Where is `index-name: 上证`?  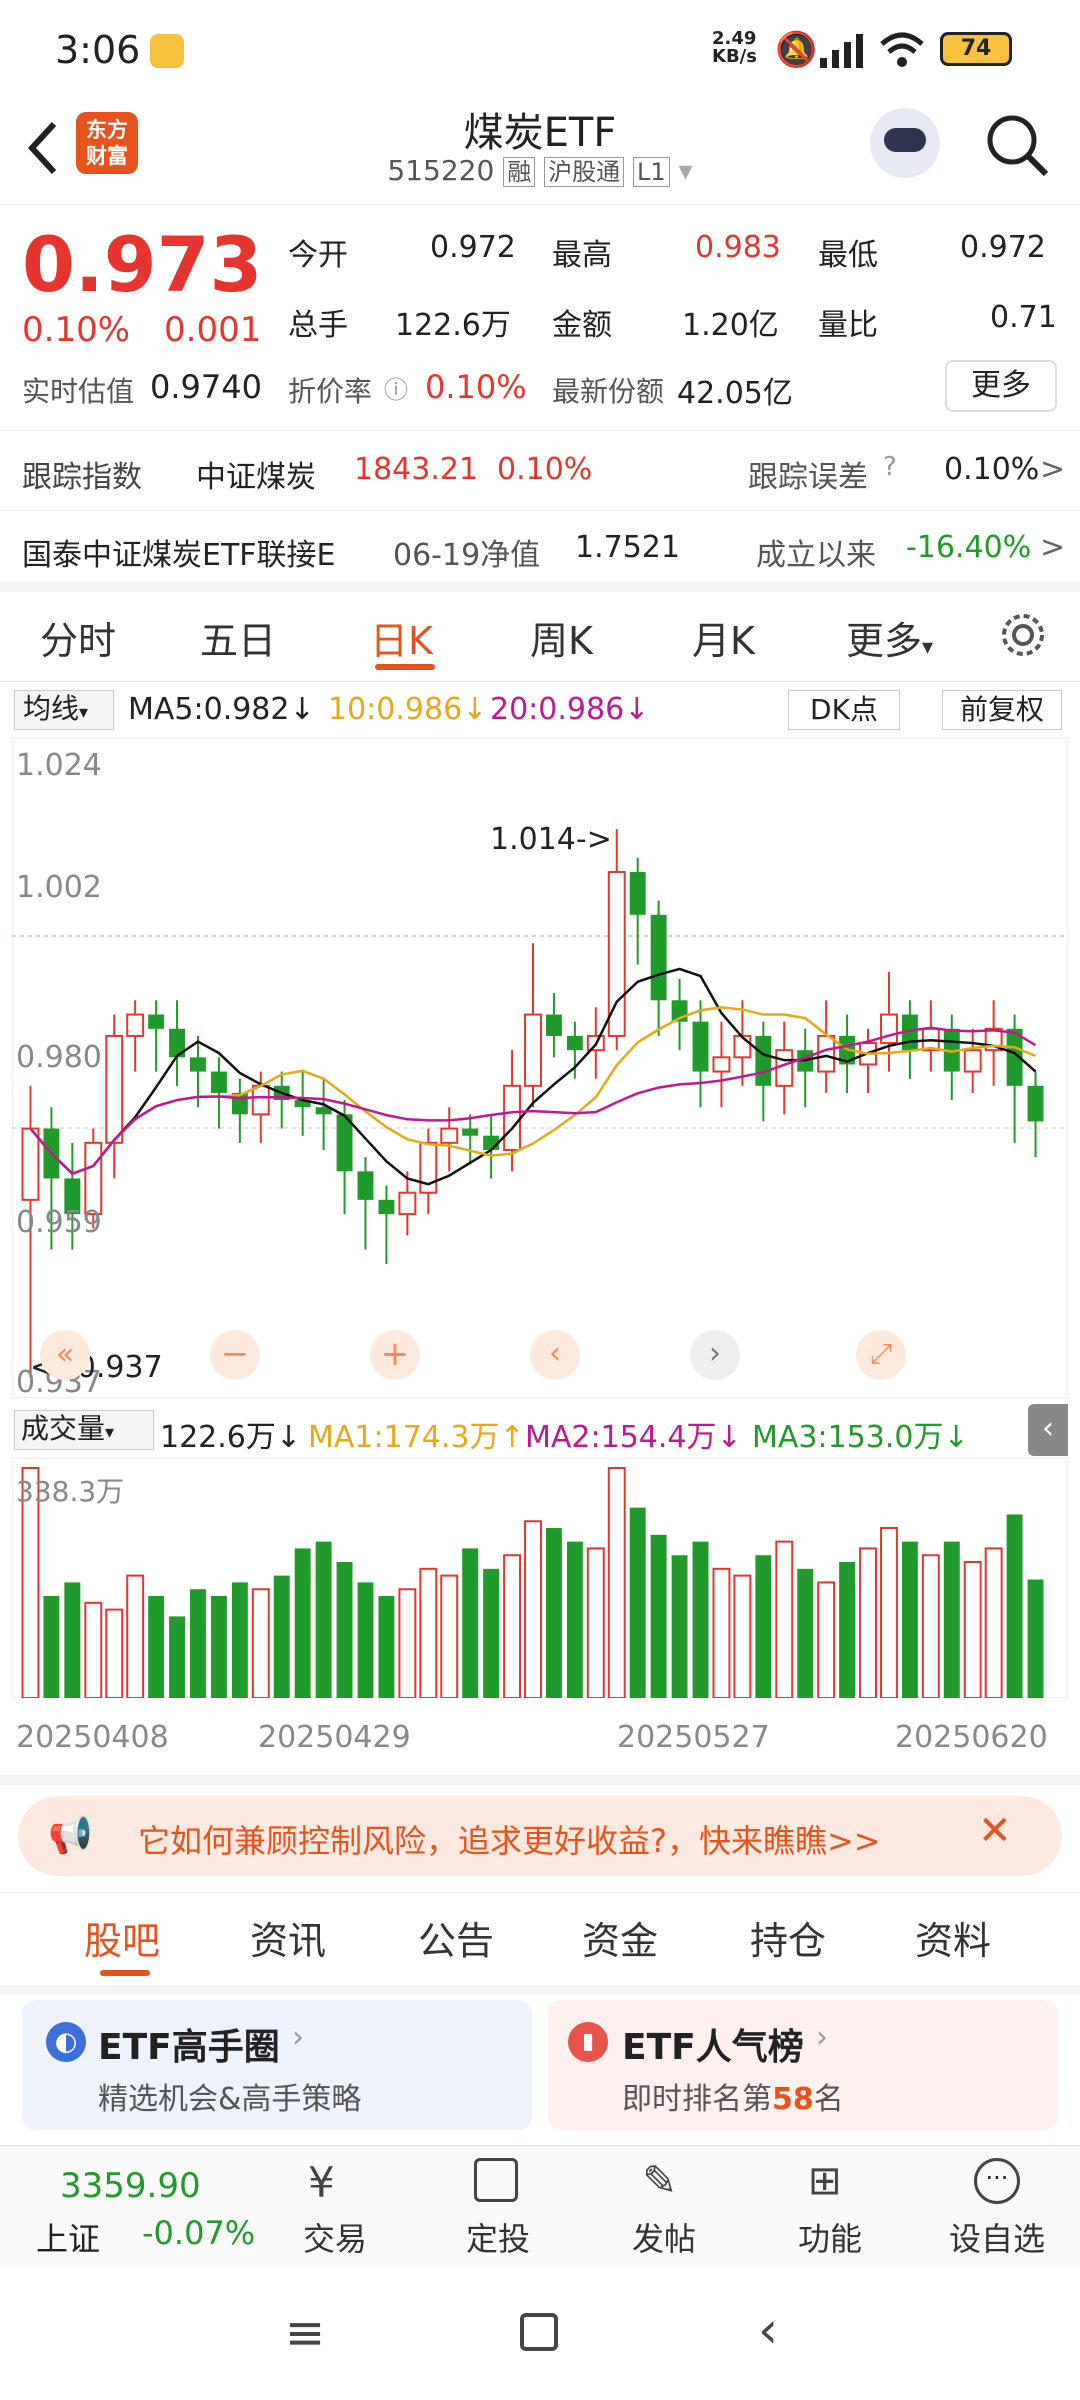
index-name: 上证 is located at coordinates (68, 2237).